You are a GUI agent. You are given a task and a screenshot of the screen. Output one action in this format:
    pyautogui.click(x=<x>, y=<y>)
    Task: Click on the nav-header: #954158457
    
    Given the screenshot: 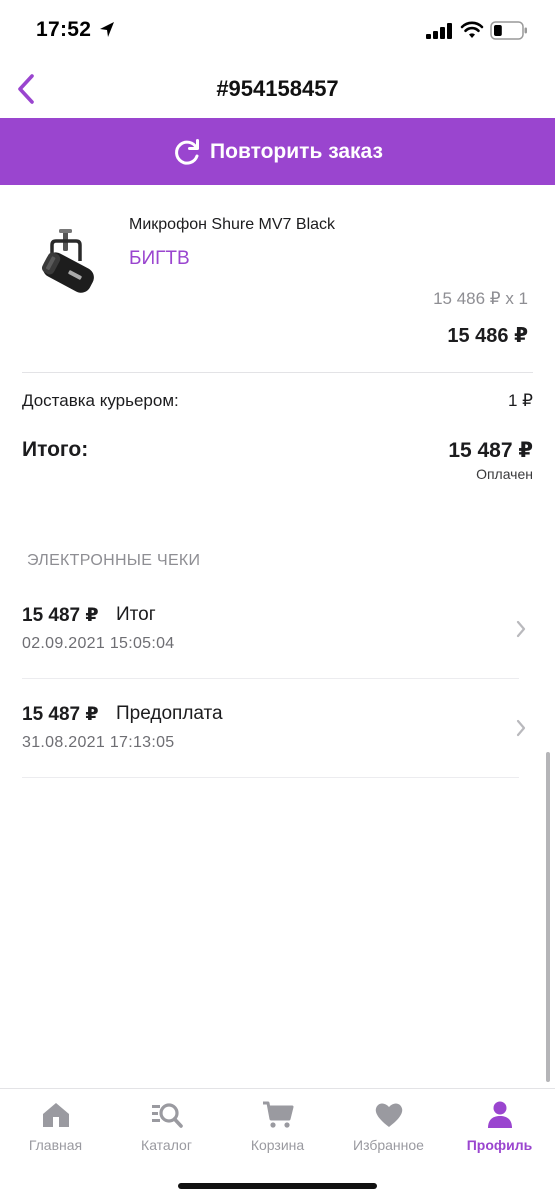 What is the action you would take?
    pyautogui.click(x=277, y=89)
    